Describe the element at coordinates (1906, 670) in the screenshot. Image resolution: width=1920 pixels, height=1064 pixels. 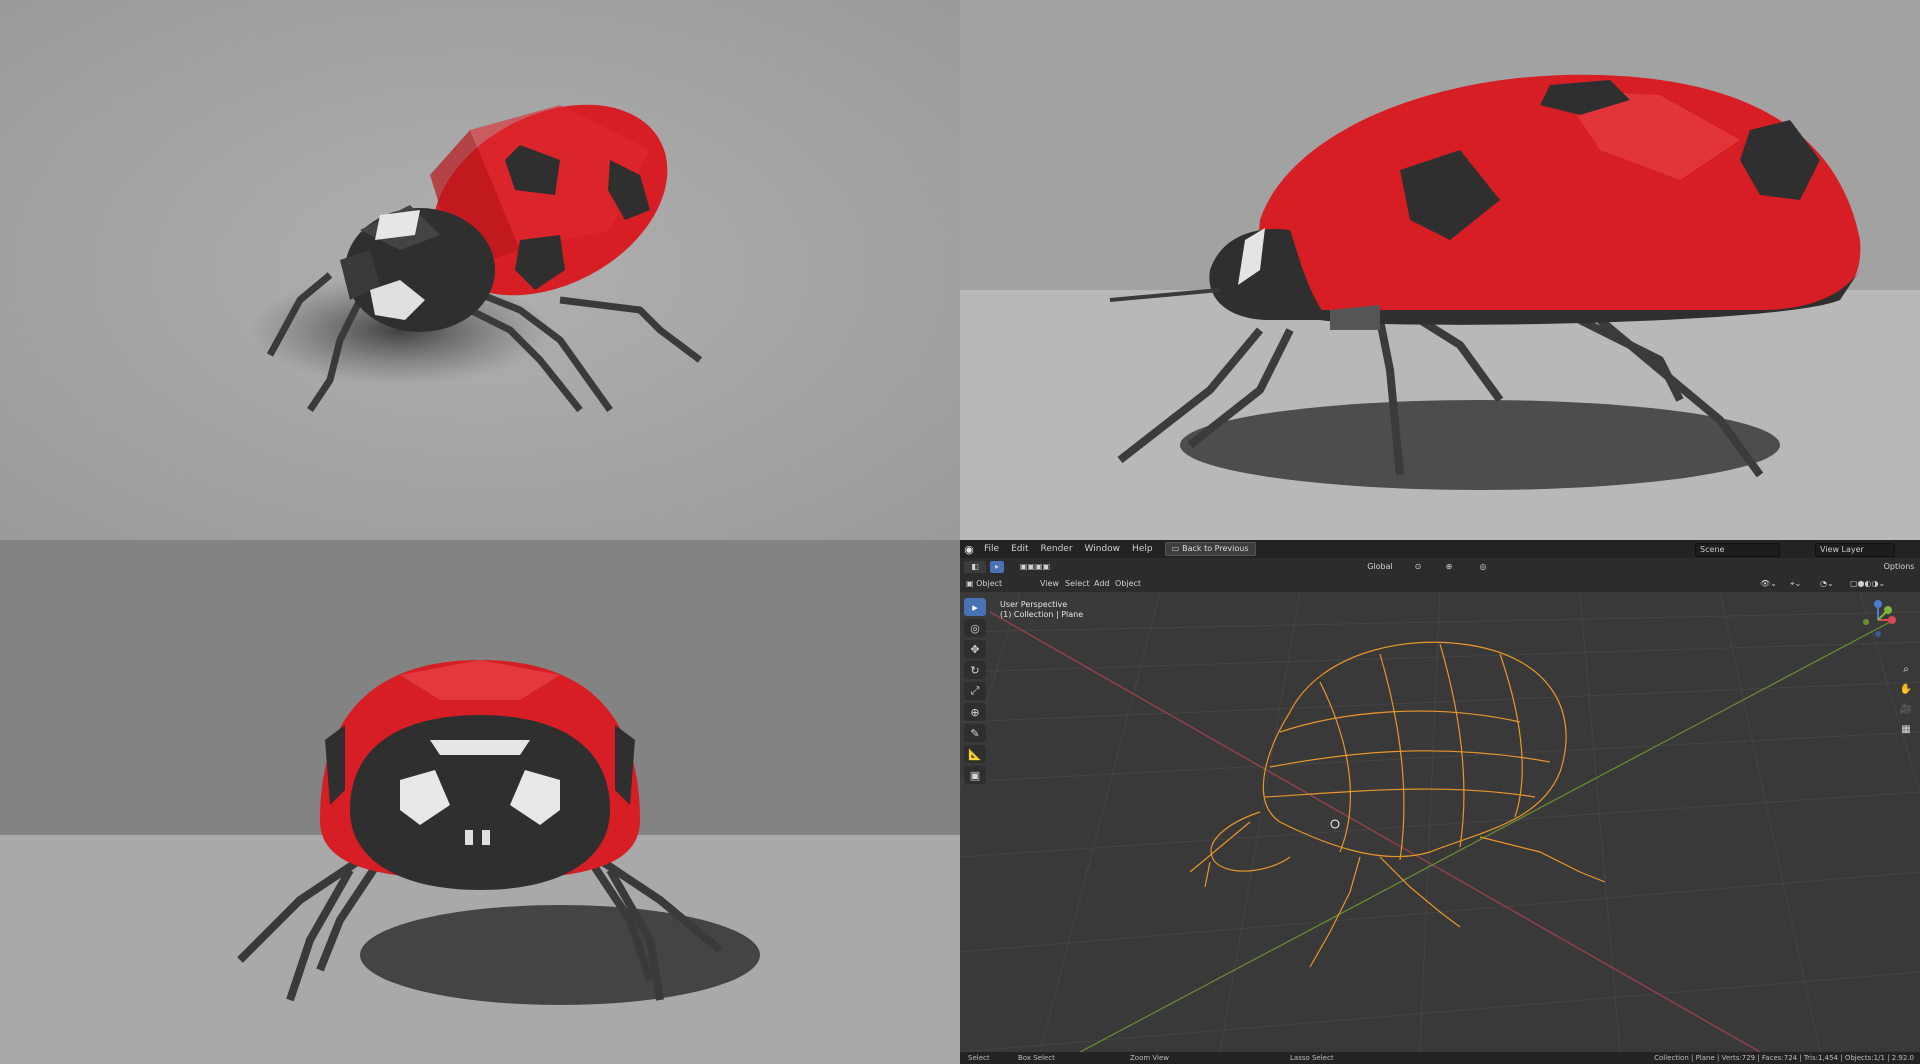
I see `zoom-icon: ⌕` at that location.